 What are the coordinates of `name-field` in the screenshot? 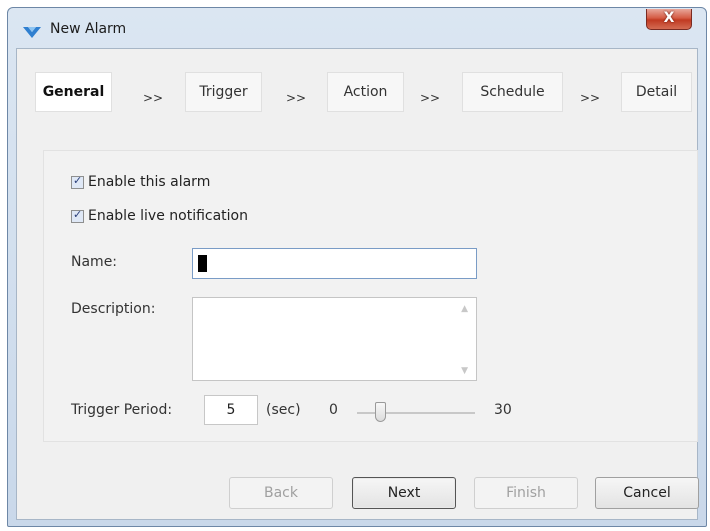 It's located at (334, 263).